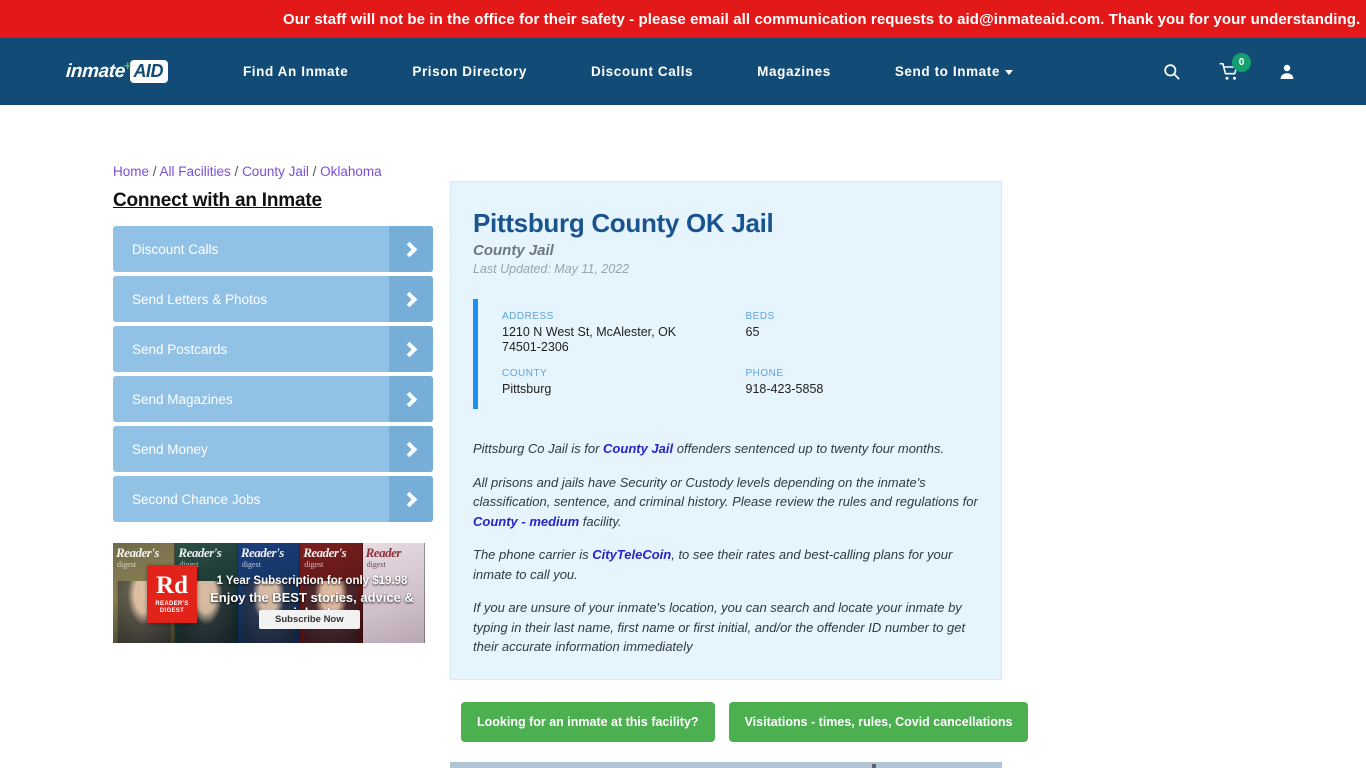 Image resolution: width=1366 pixels, height=768 pixels. I want to click on nav-item-send-to-inmate: Send to Inmate, so click(954, 71).